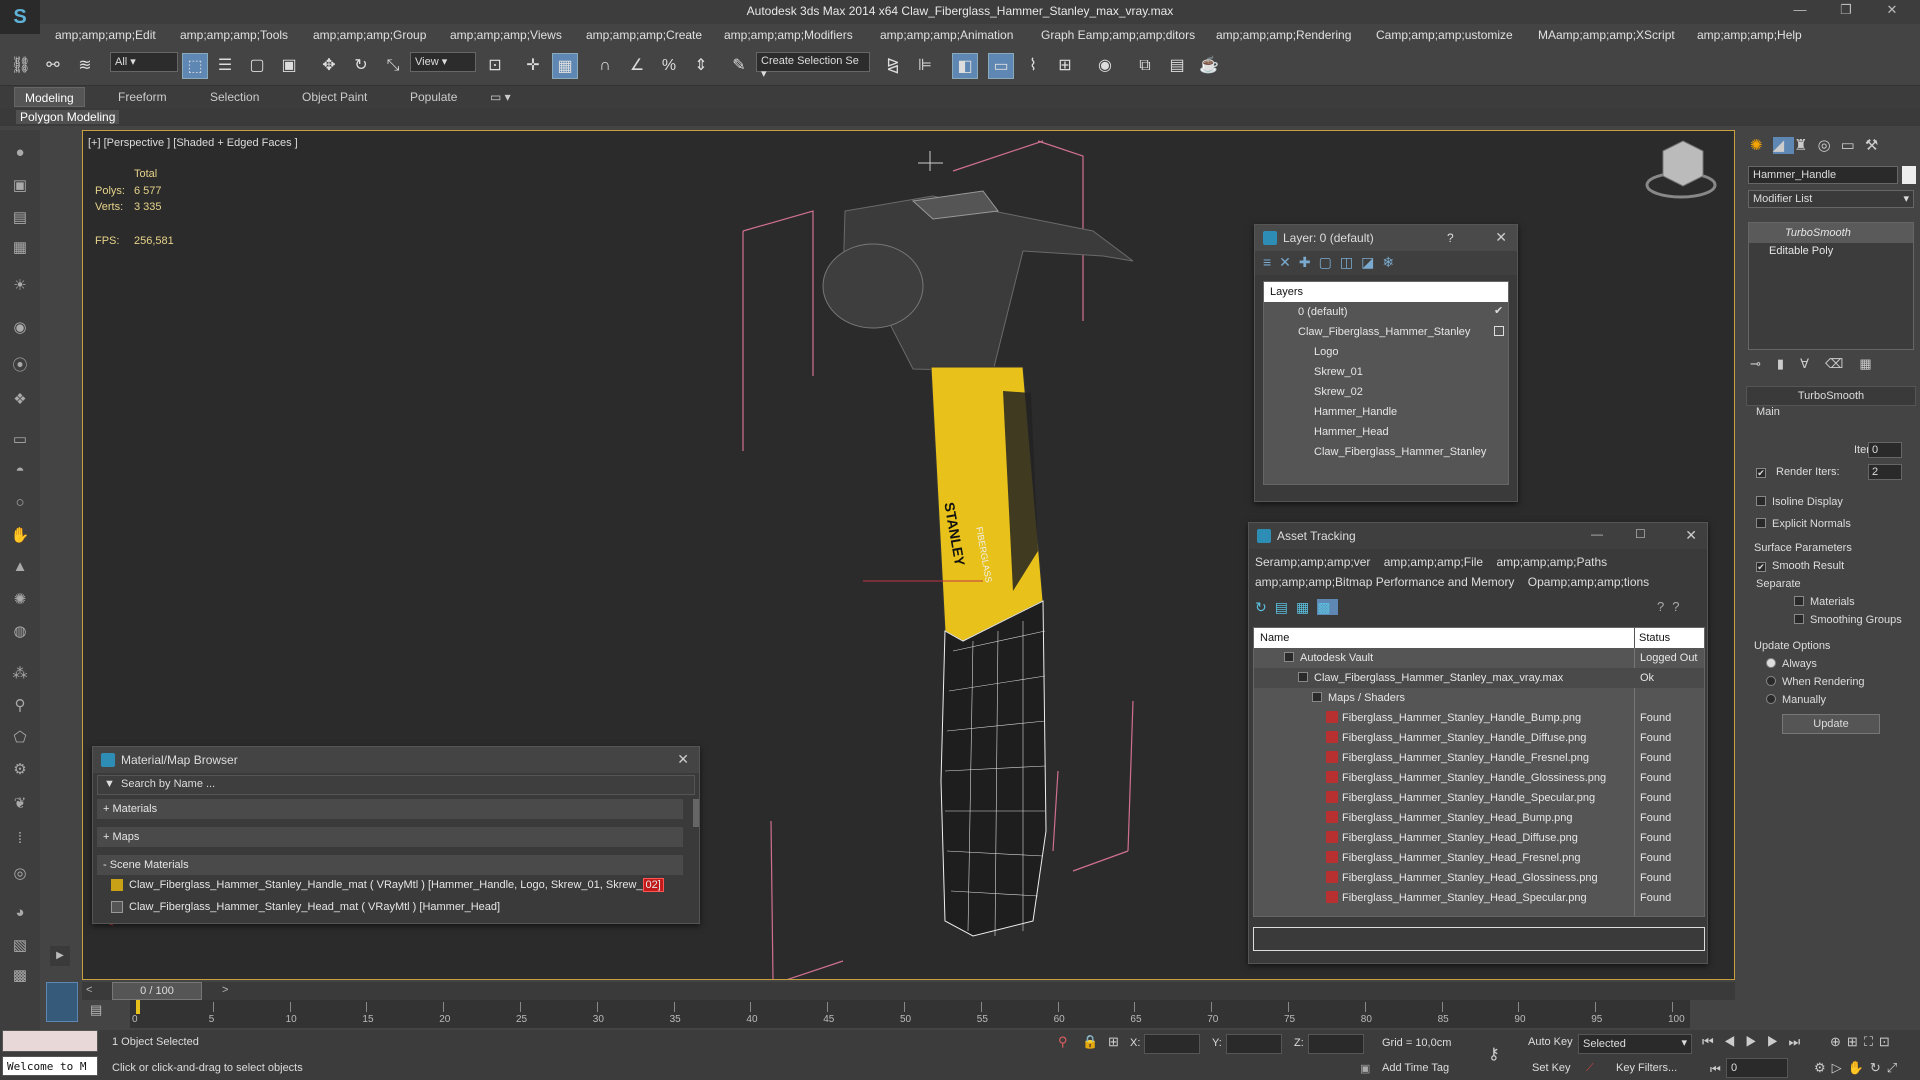 The width and height of the screenshot is (1920, 1080). What do you see at coordinates (329, 66) in the screenshot?
I see `move-icon: ✥` at bounding box center [329, 66].